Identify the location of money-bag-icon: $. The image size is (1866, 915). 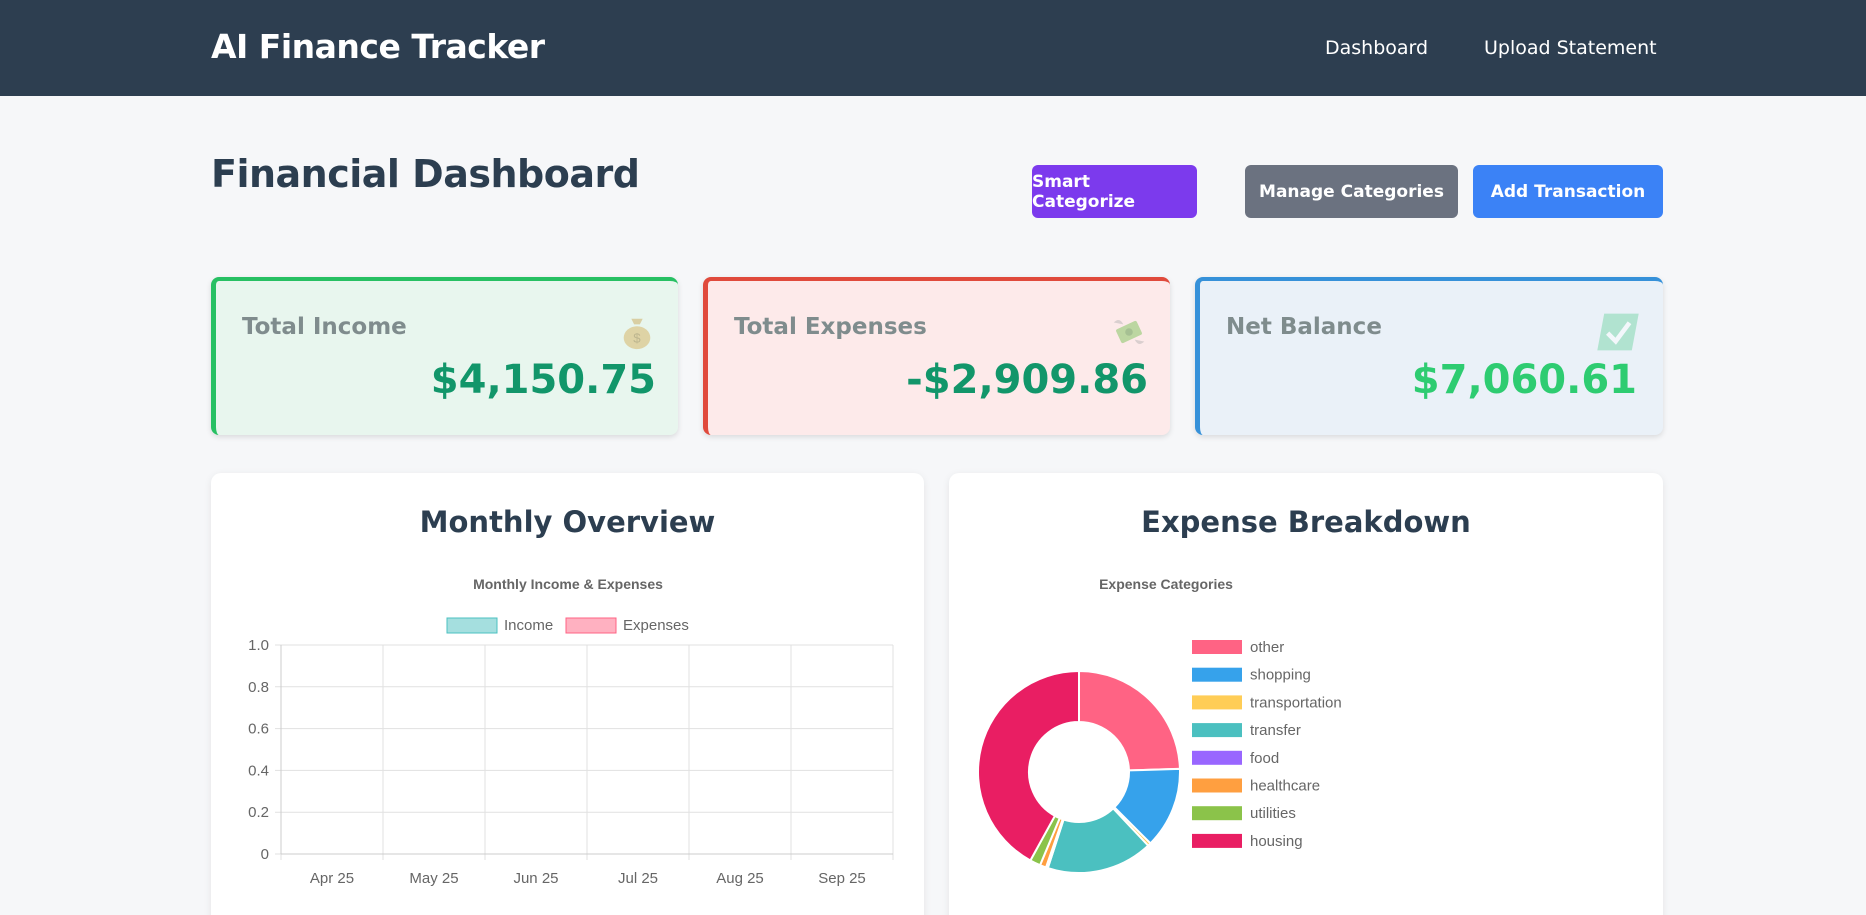
(637, 334).